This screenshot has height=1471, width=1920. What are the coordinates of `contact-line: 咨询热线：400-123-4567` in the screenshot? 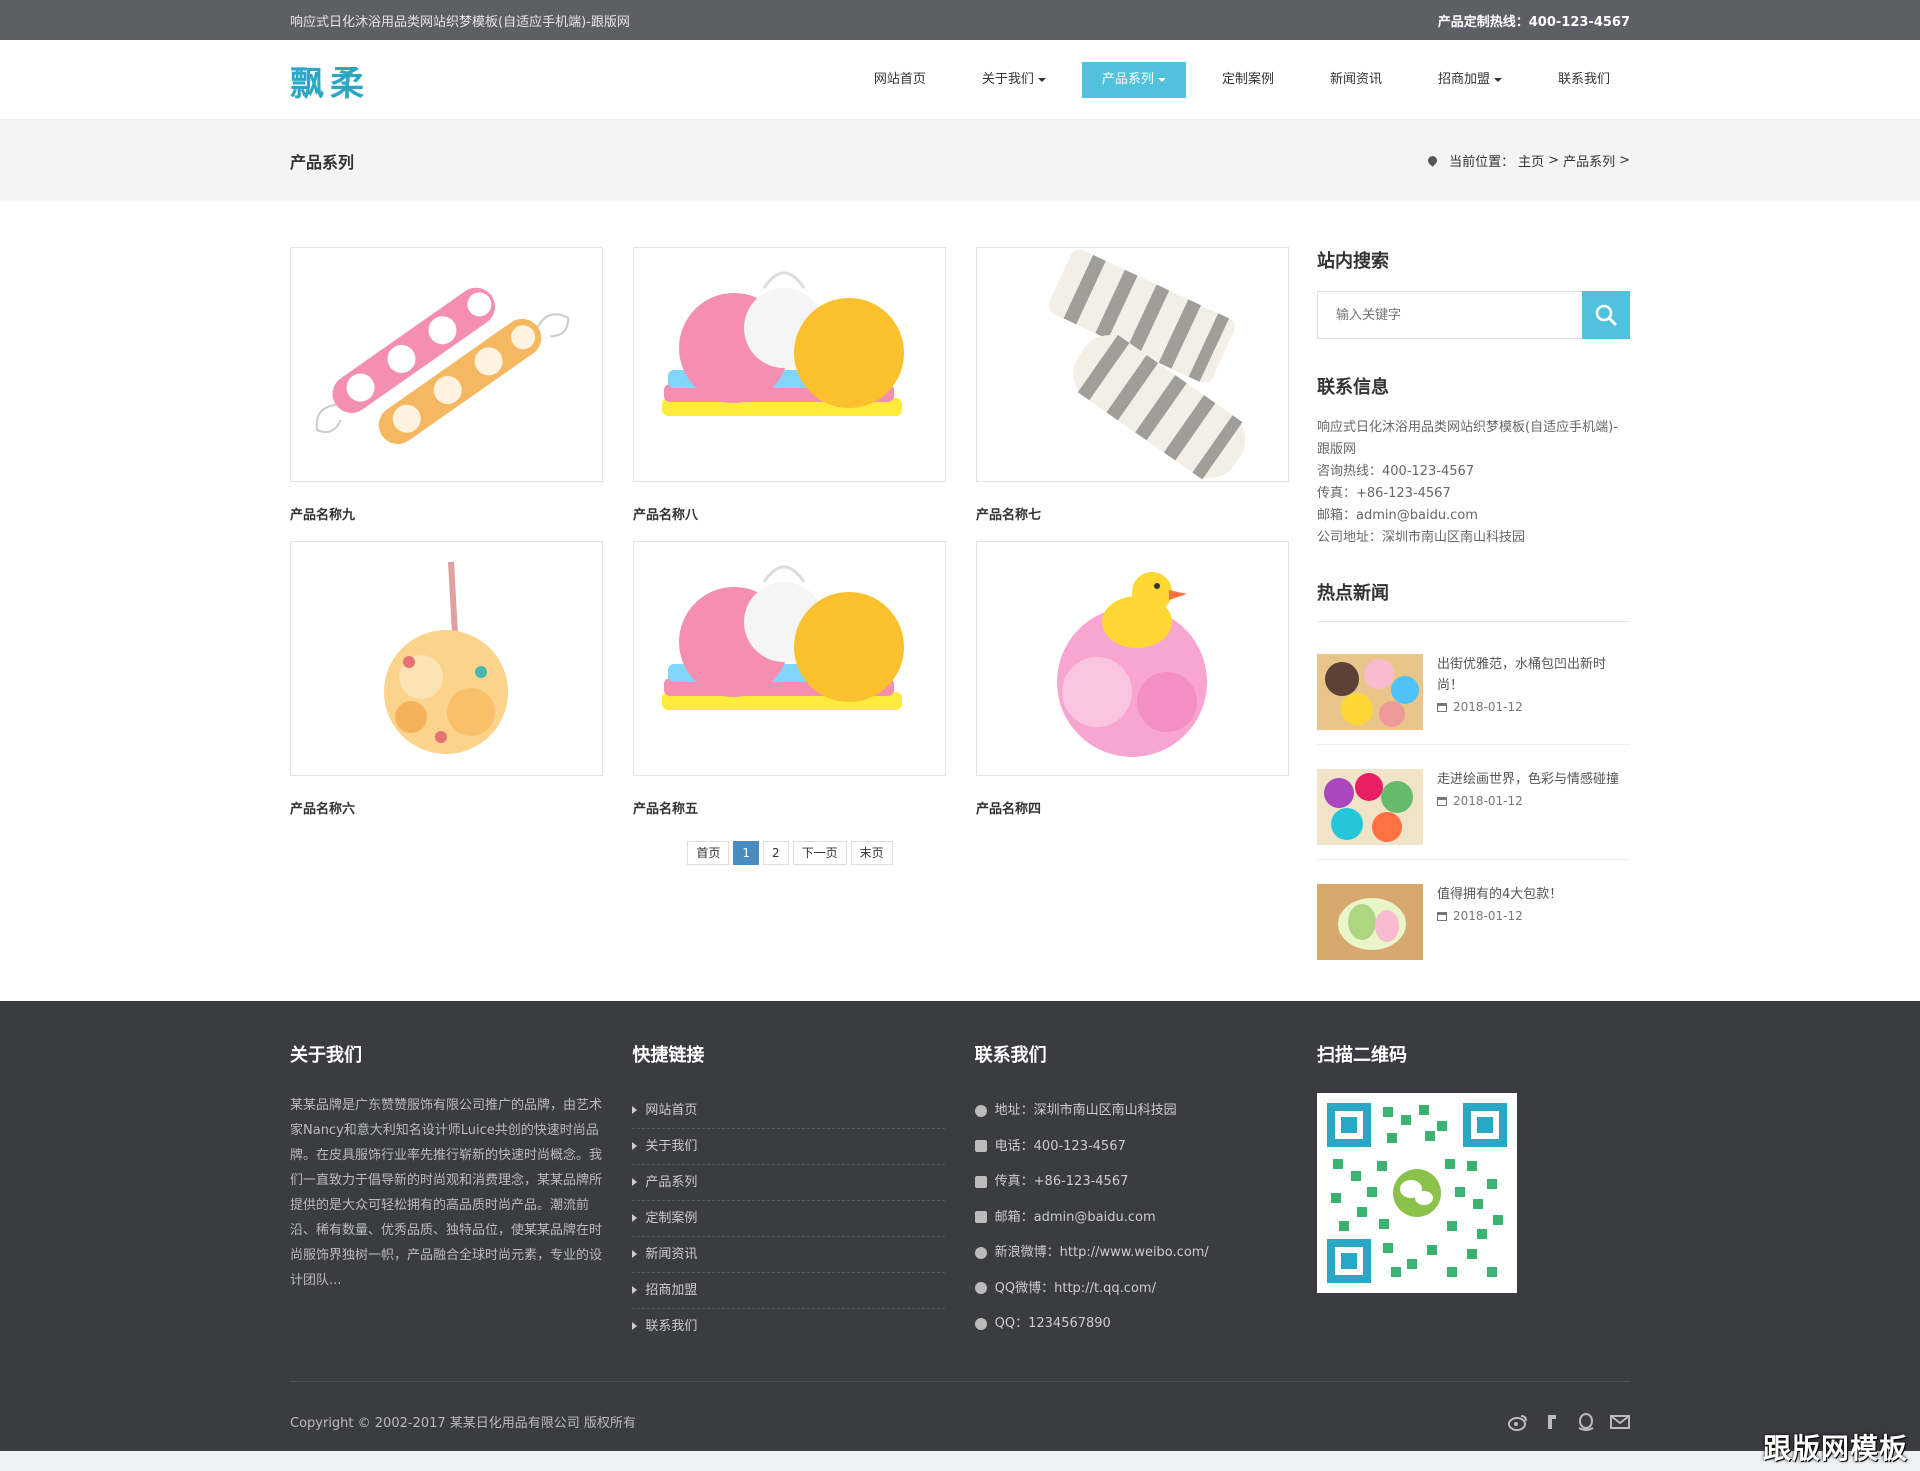 It's located at (1396, 471).